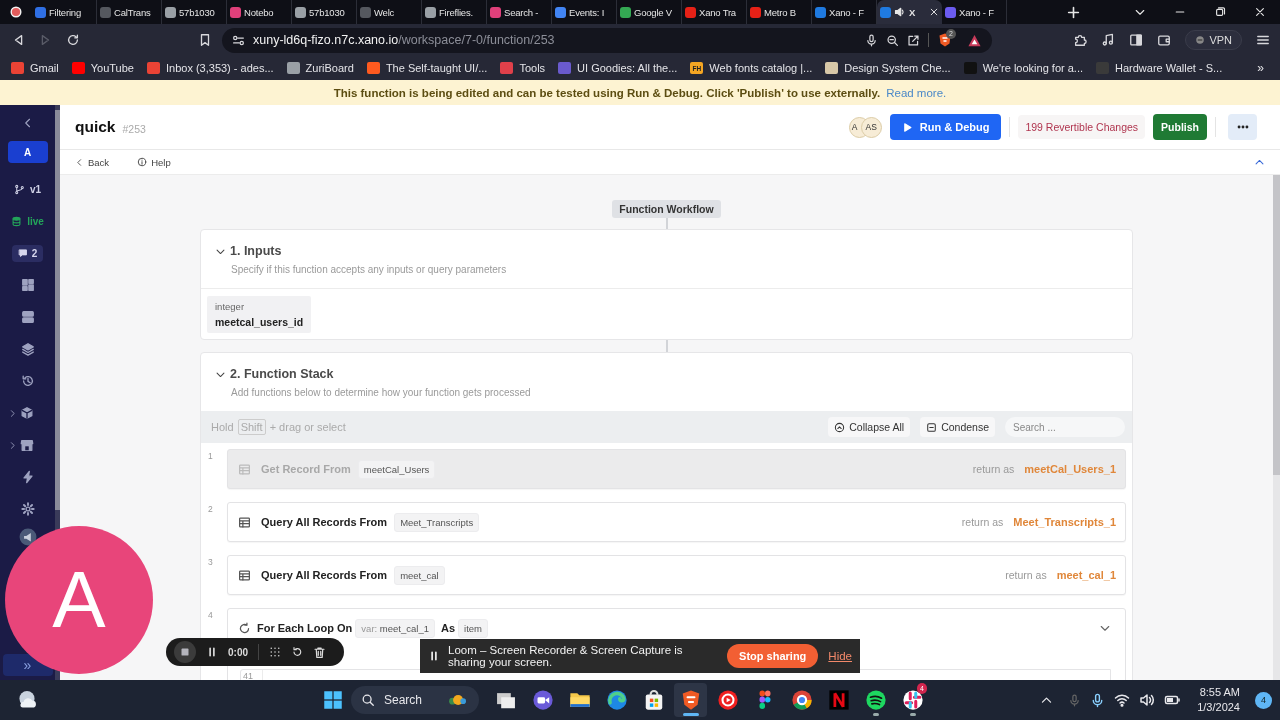 This screenshot has height=720, width=1280. Describe the element at coordinates (210, 508) in the screenshot. I see `step-number: 2` at that location.